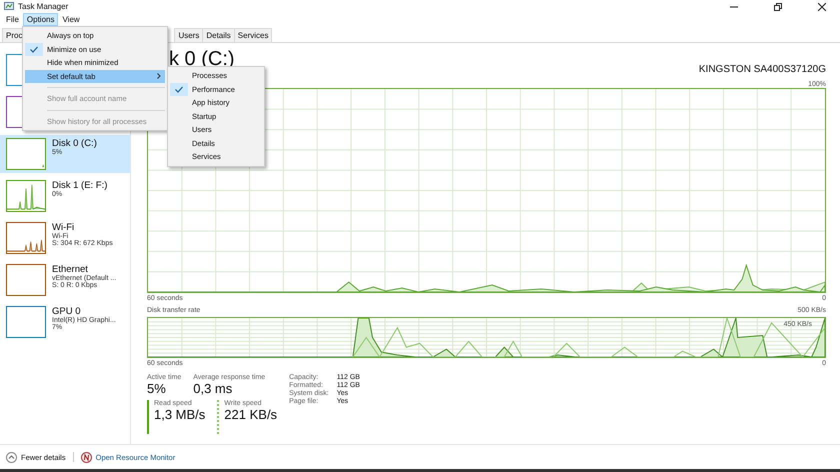  What do you see at coordinates (70, 269) in the screenshot?
I see `device-name: Ethernet` at bounding box center [70, 269].